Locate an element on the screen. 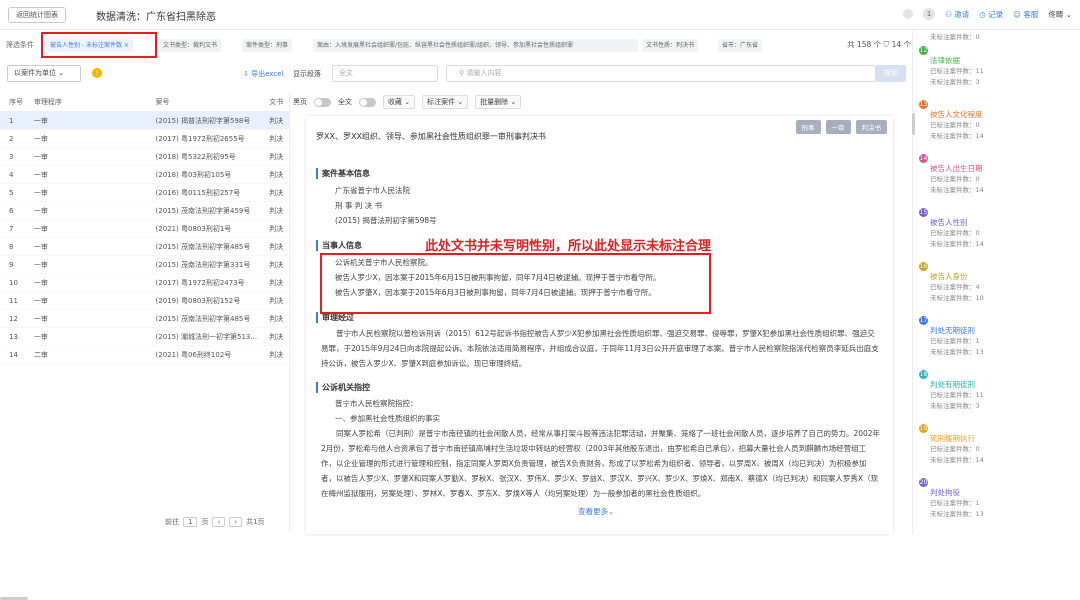  table-row: 8 一审 (2015) 茂南法刑初字第485号 判决 is located at coordinates (144, 247).